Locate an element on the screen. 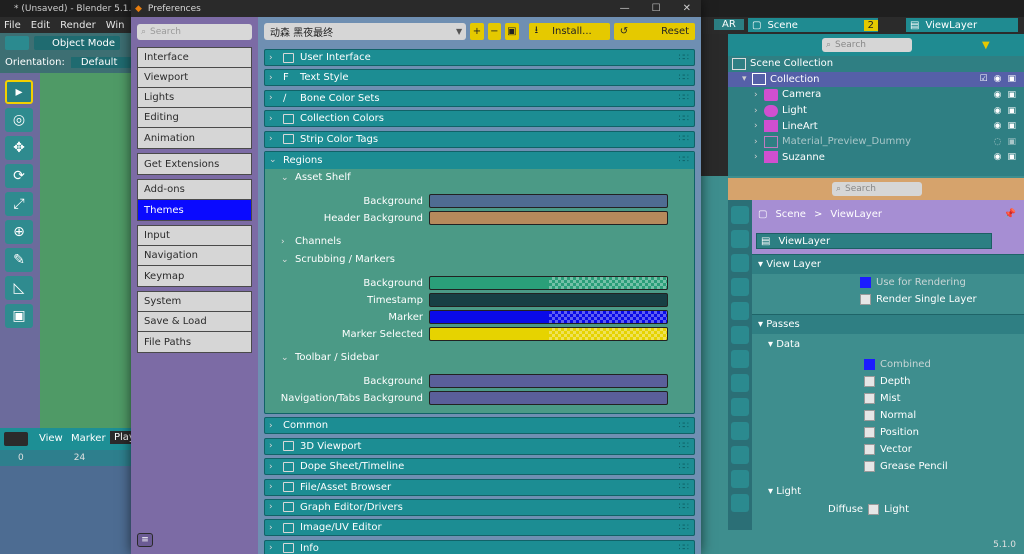 This screenshot has width=1024, height=554. section-text-style: › F Text Style ∷∷ is located at coordinates (479, 78).